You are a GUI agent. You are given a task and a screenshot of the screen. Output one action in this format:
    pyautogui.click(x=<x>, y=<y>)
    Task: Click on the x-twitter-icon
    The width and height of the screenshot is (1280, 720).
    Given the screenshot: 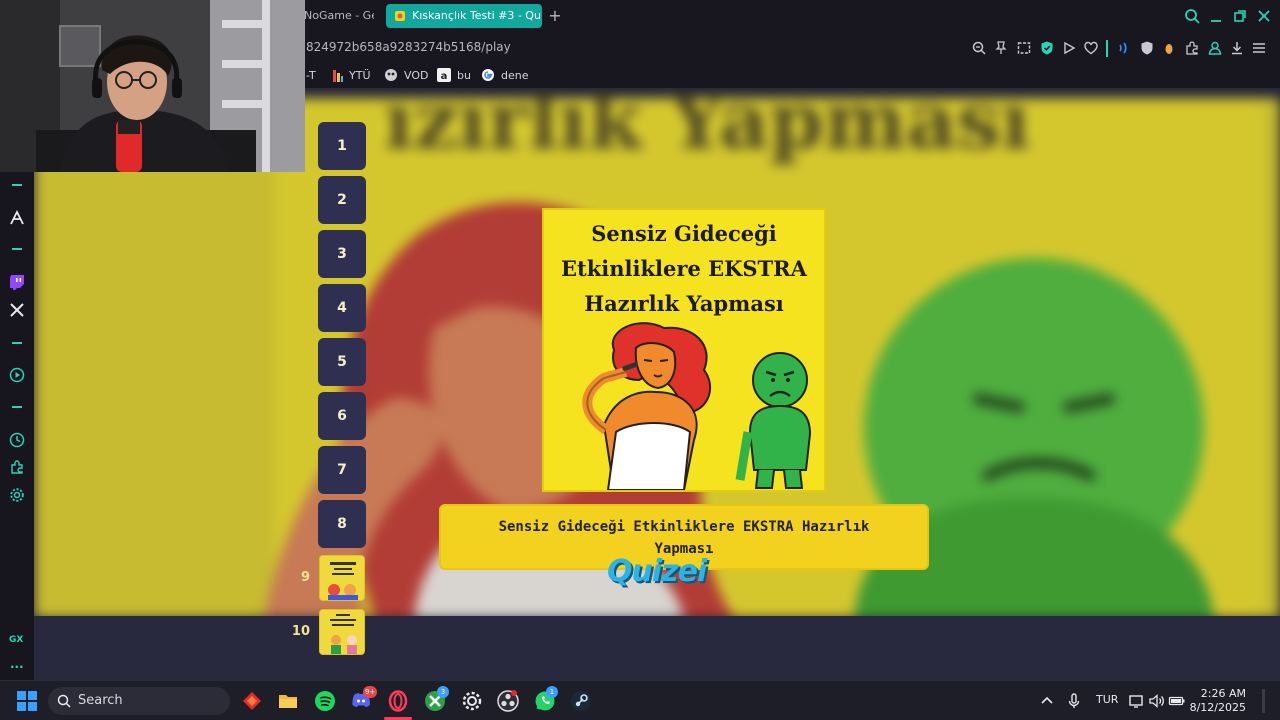 What is the action you would take?
    pyautogui.click(x=17, y=310)
    